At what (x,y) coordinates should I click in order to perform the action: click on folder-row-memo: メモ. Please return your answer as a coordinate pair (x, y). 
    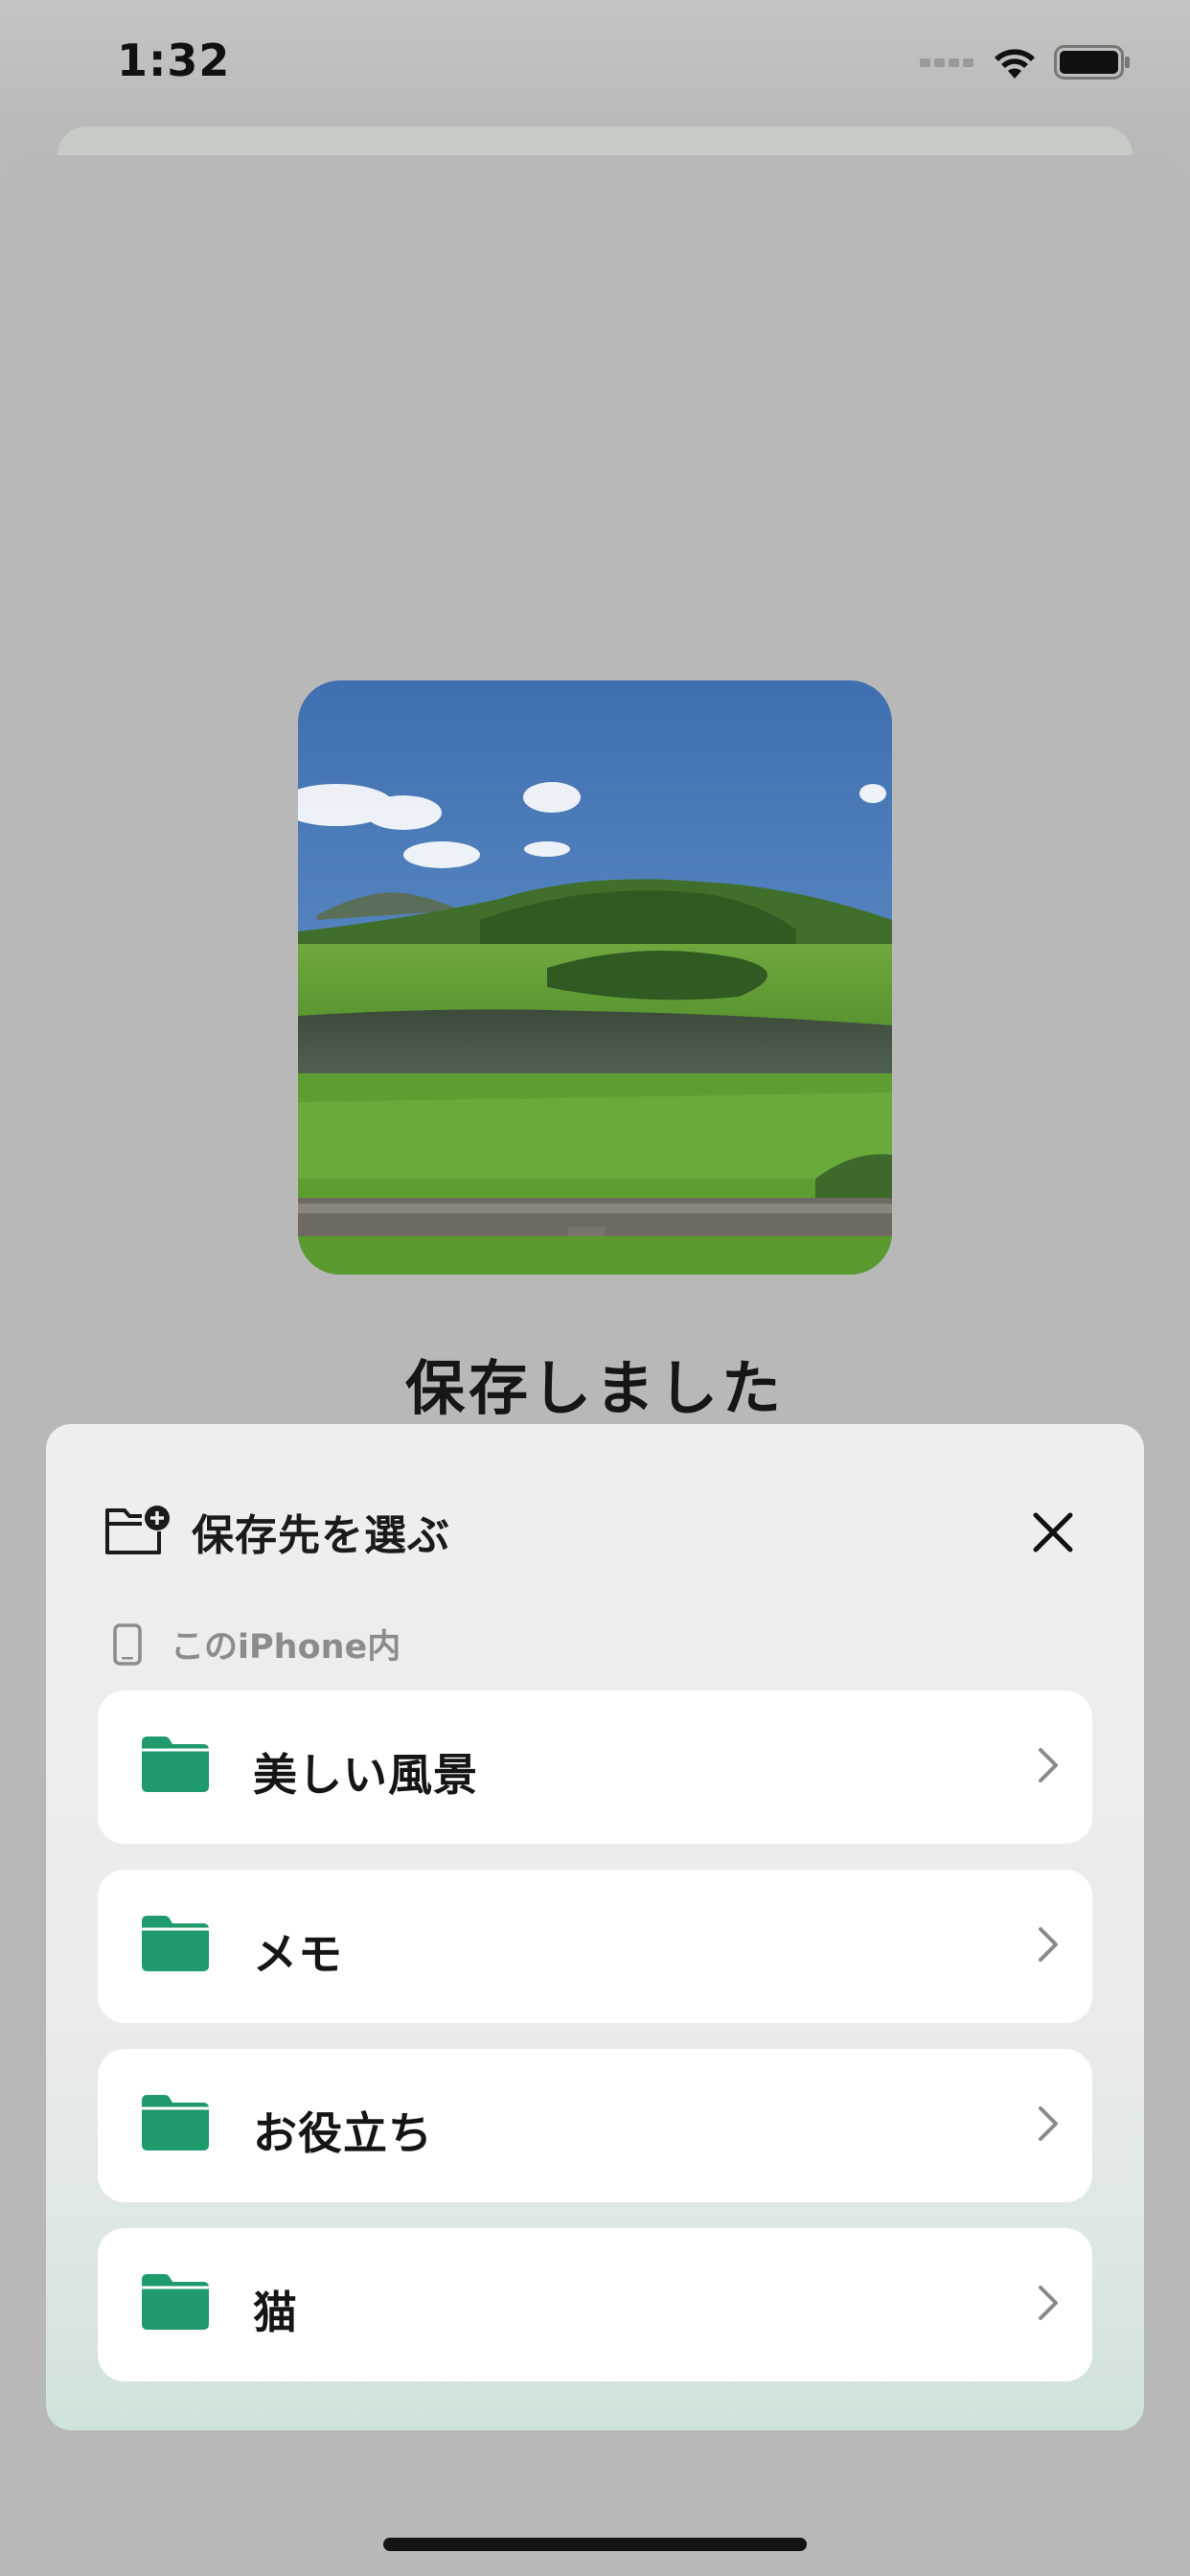
    Looking at the image, I should click on (595, 1947).